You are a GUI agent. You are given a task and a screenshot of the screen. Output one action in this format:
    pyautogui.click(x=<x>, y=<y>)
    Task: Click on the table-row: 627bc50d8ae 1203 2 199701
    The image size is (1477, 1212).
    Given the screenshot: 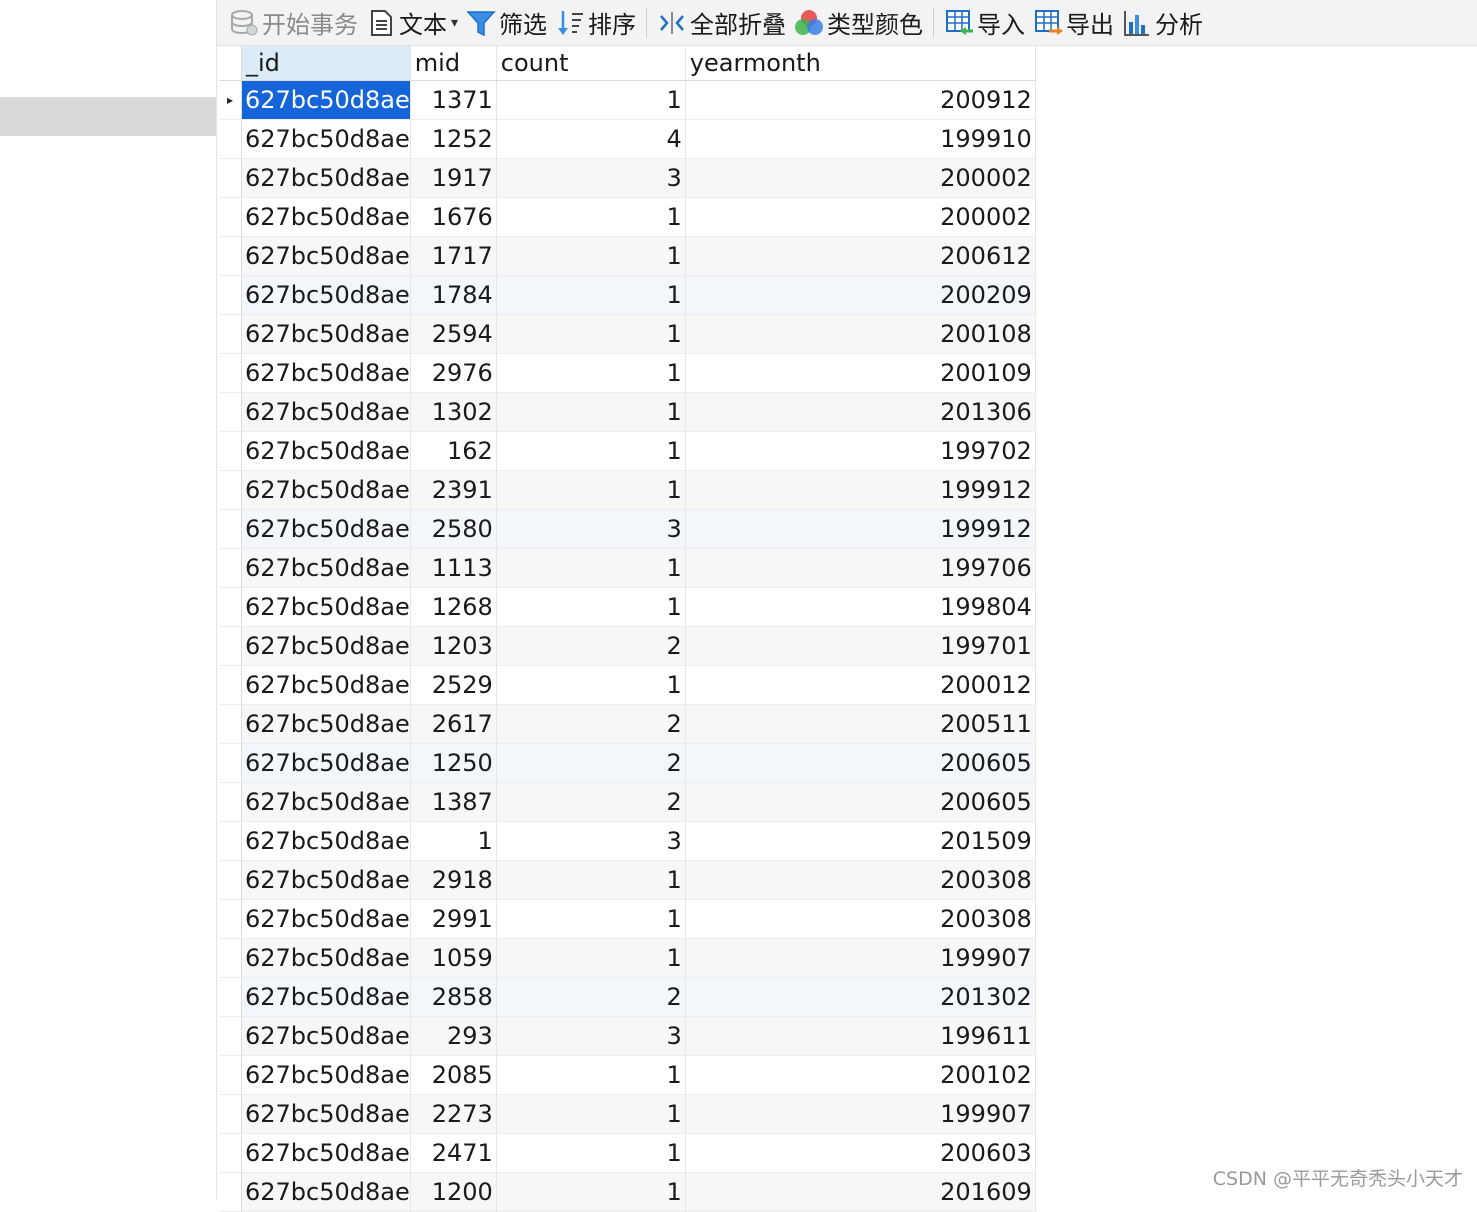 What is the action you would take?
    pyautogui.click(x=627, y=646)
    